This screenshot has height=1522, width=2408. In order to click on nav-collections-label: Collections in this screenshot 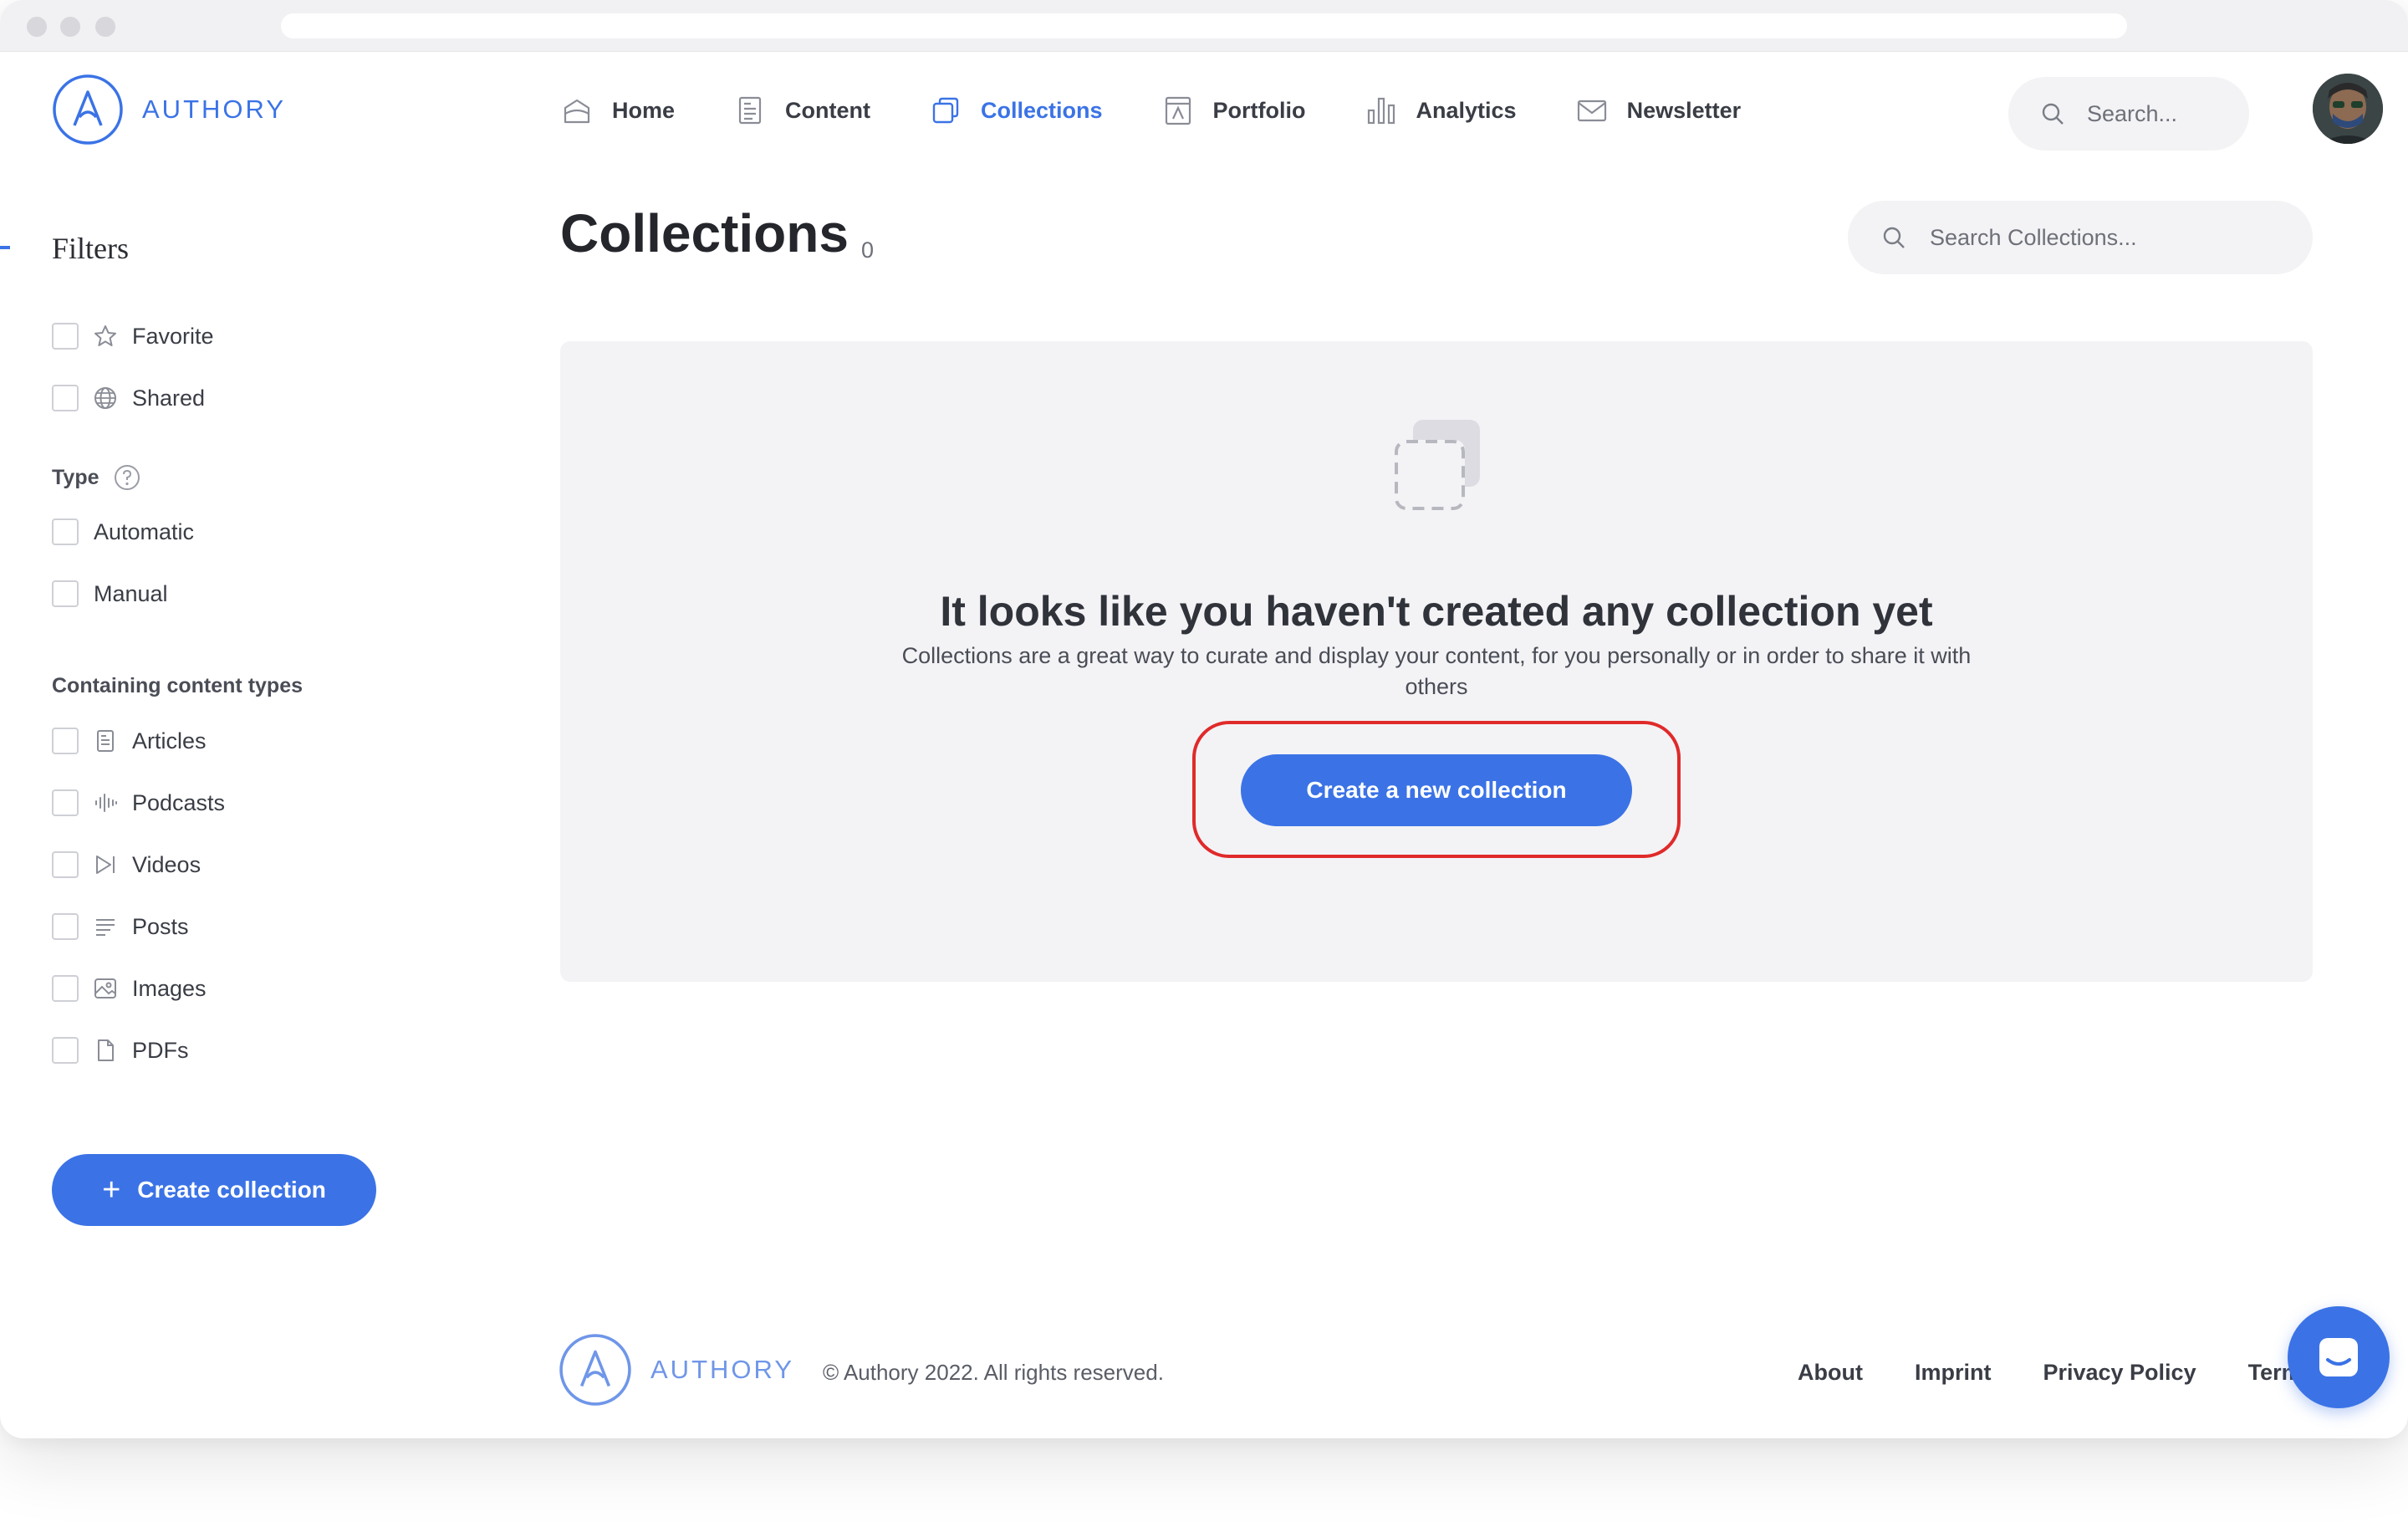, I will do `click(1042, 110)`.